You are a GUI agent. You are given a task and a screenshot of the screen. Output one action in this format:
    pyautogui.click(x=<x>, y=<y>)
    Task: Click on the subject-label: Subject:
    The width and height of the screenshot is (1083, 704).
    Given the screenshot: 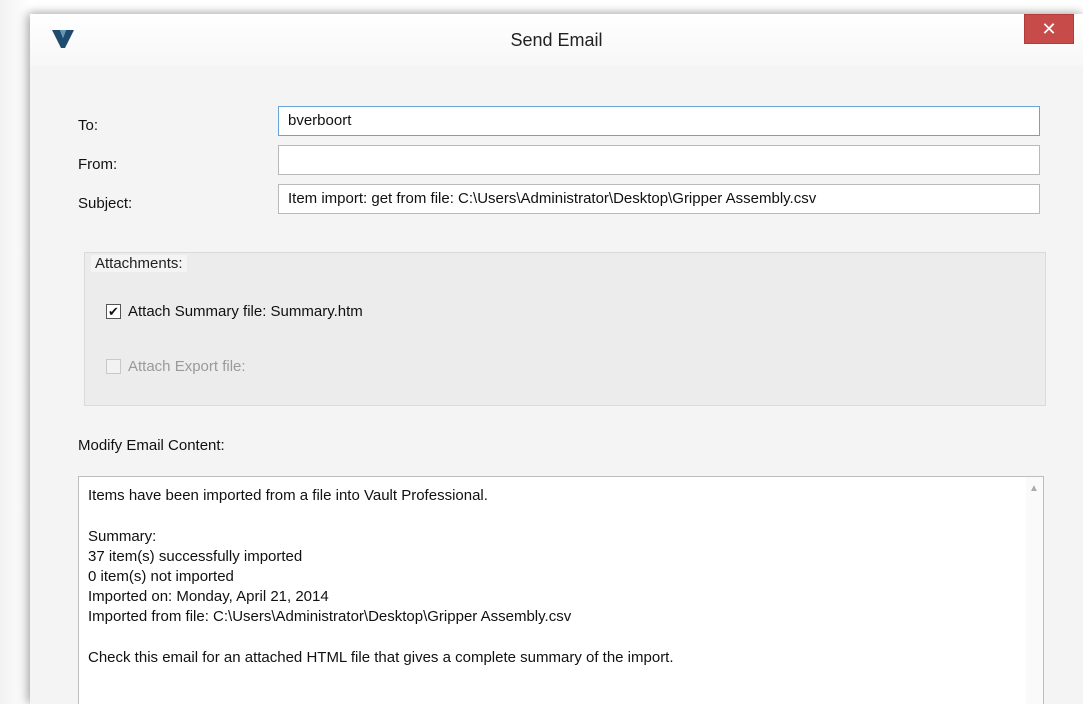 What is the action you would take?
    pyautogui.click(x=105, y=203)
    